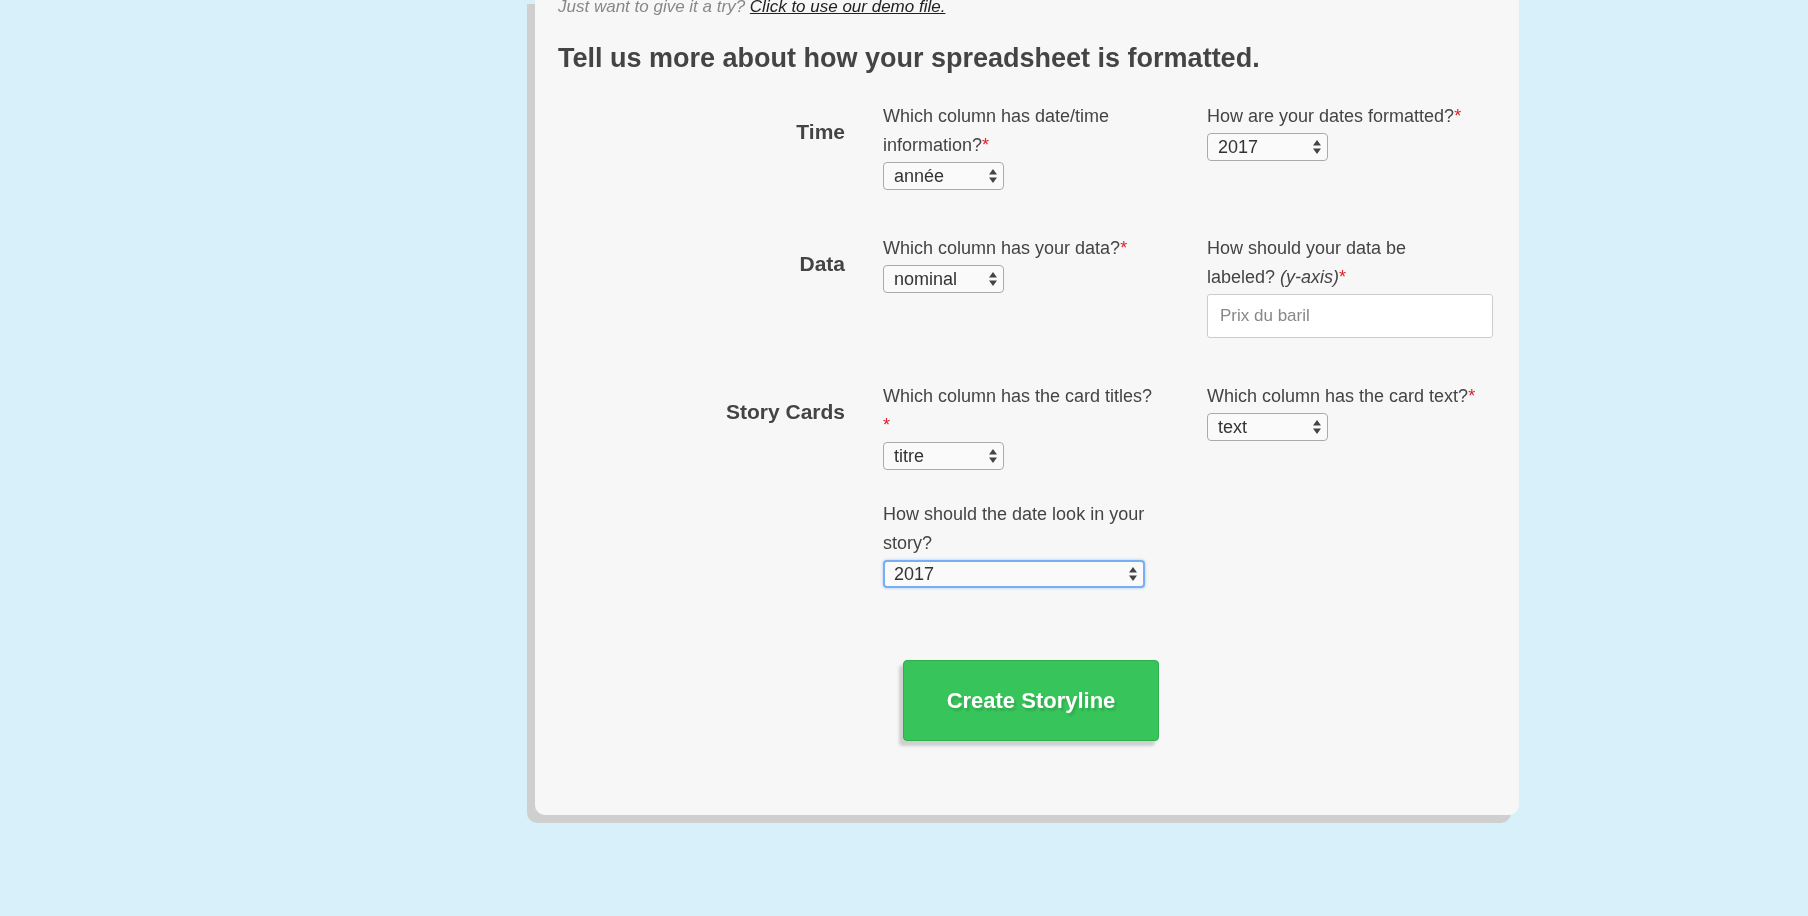 This screenshot has height=916, width=1808. What do you see at coordinates (1267, 427) in the screenshot?
I see `select-field: text` at bounding box center [1267, 427].